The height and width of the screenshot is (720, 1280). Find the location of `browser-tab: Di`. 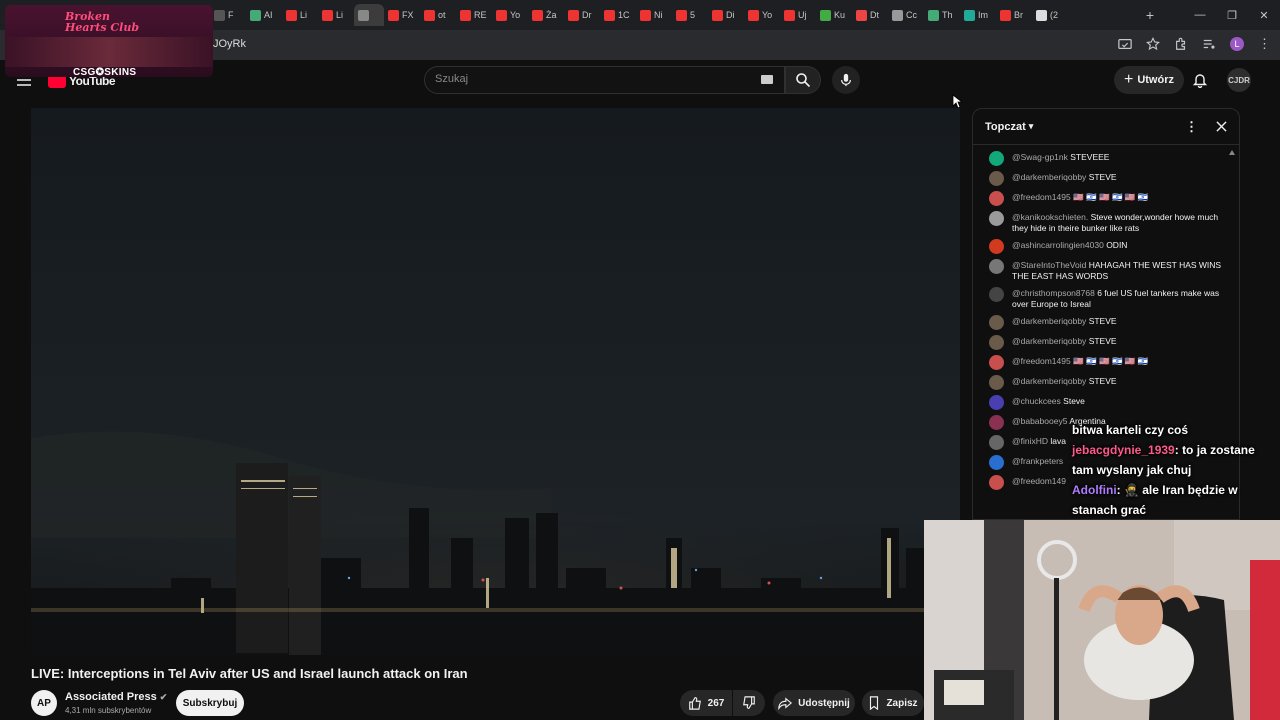

browser-tab: Di is located at coordinates (726, 15).